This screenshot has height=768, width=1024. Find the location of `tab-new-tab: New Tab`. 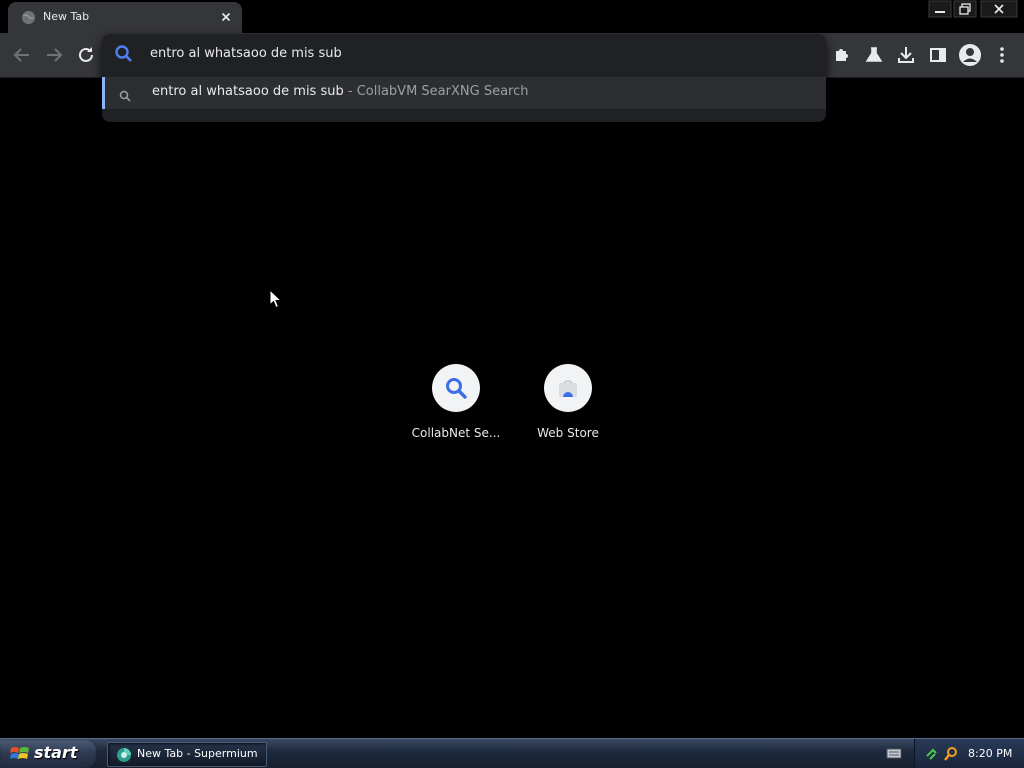

tab-new-tab: New Tab is located at coordinates (125, 17).